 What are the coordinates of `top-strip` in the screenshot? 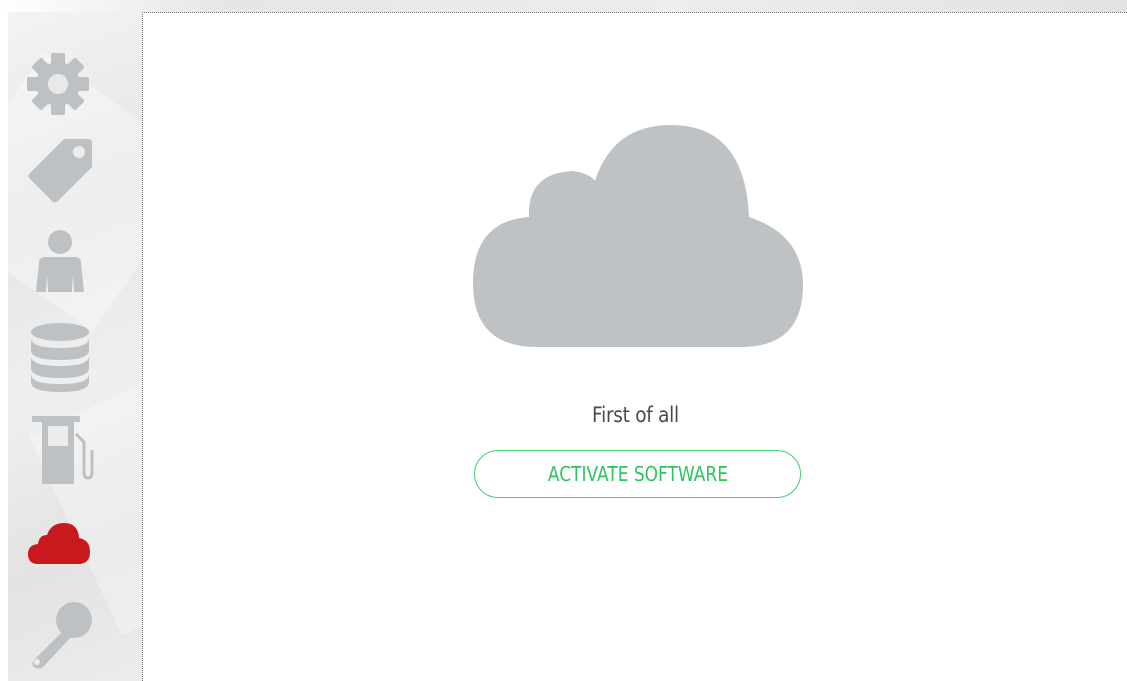 It's located at (563, 6).